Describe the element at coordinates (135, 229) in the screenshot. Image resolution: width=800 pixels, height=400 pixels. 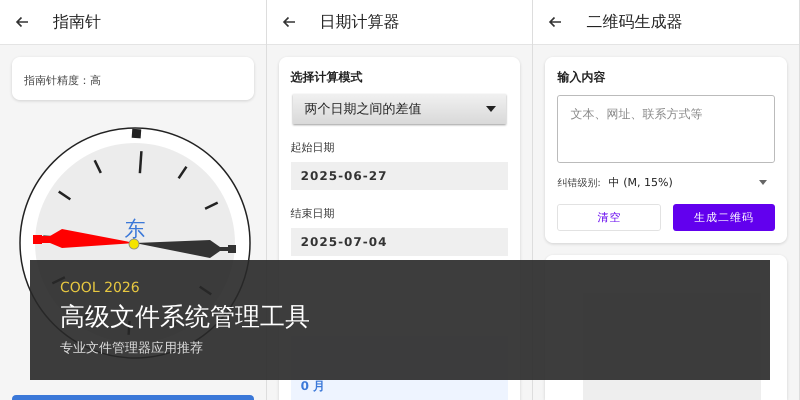
I see `direction-label: 东` at that location.